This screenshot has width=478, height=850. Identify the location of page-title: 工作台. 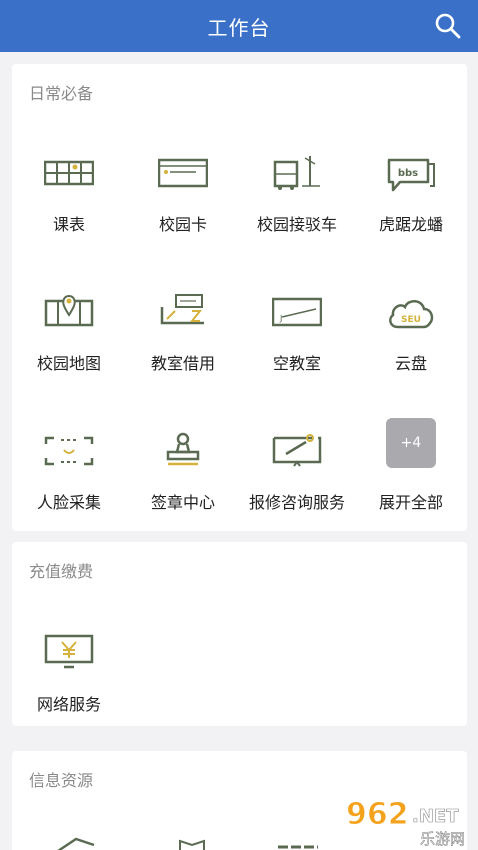
(239, 28).